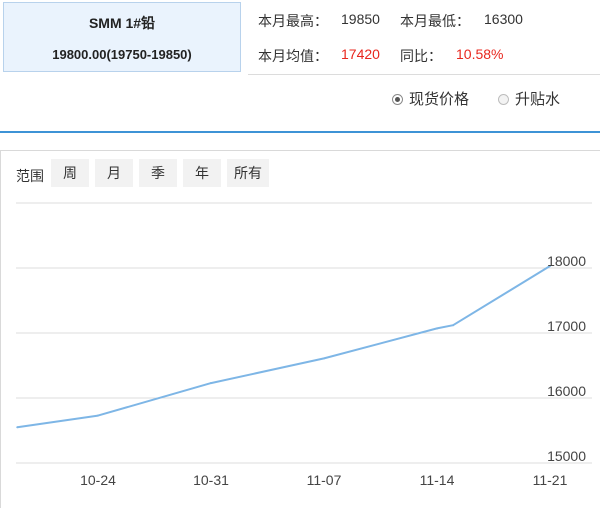 The image size is (600, 508). I want to click on y-tick-label: 18000, so click(566, 261).